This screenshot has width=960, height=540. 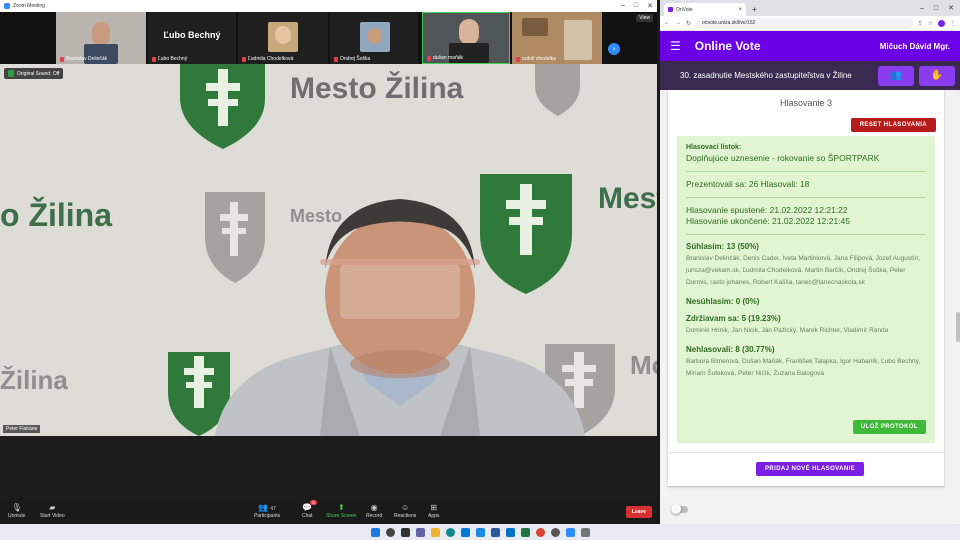 I want to click on toggle-switch, so click(x=679, y=509).